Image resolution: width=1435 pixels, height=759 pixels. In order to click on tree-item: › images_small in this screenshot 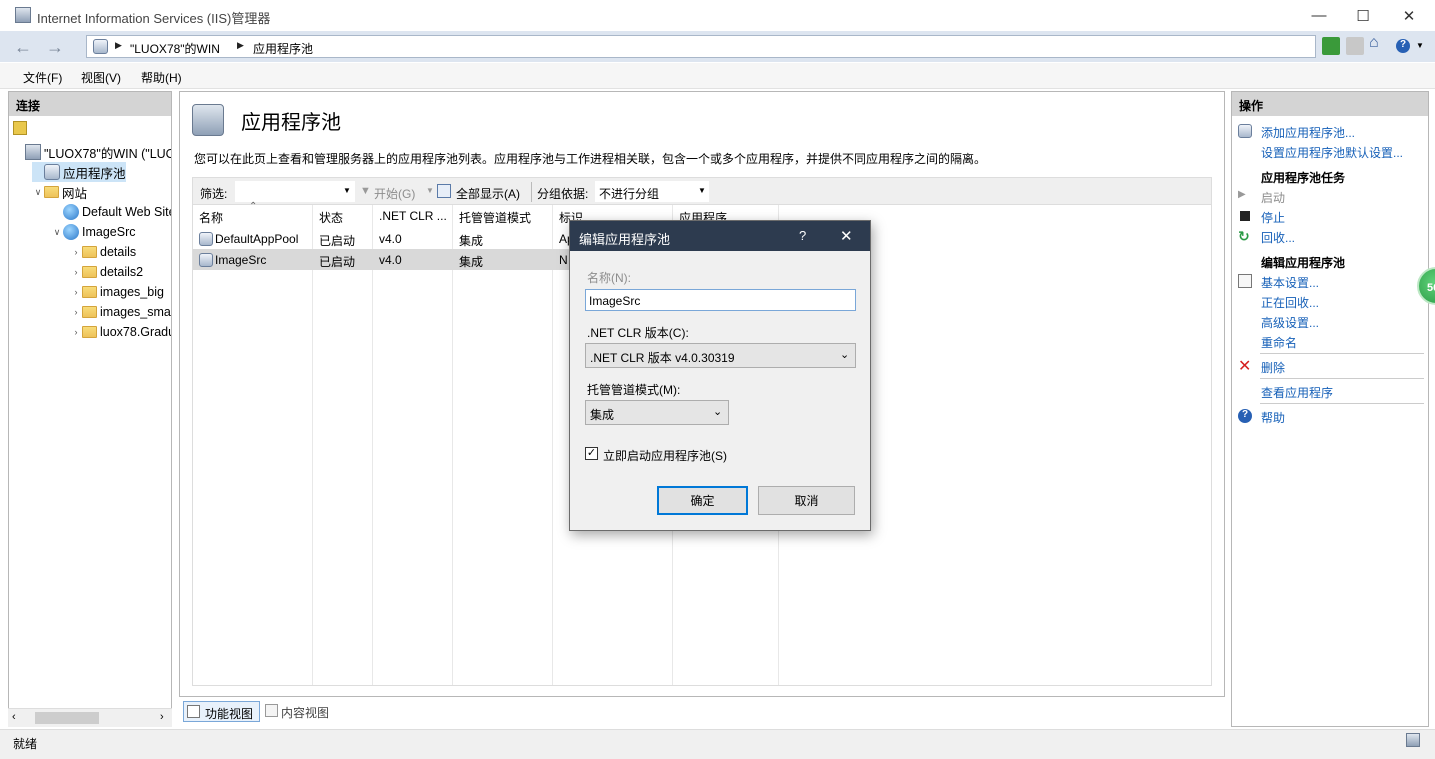, I will do `click(121, 312)`.